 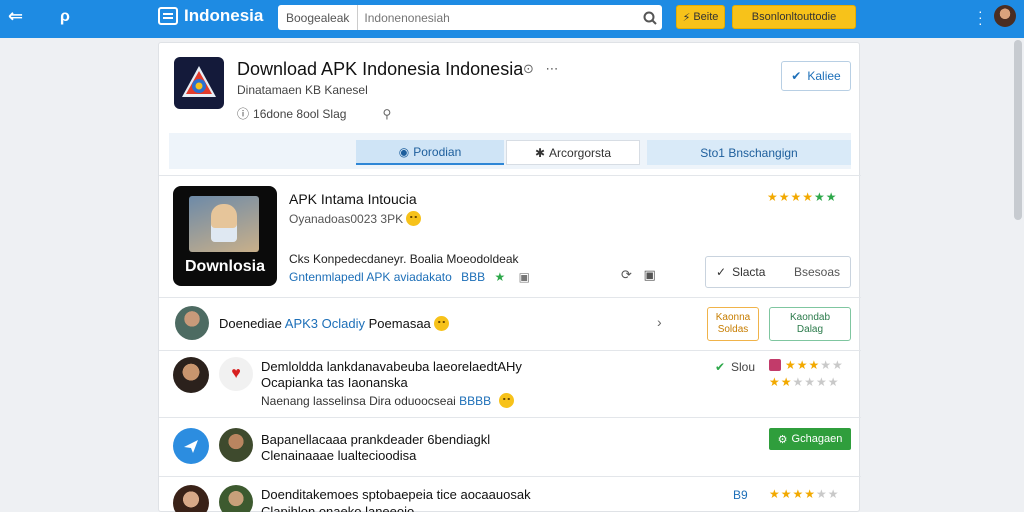 I want to click on badge-dalag: Kaondab Dalag, so click(x=810, y=324).